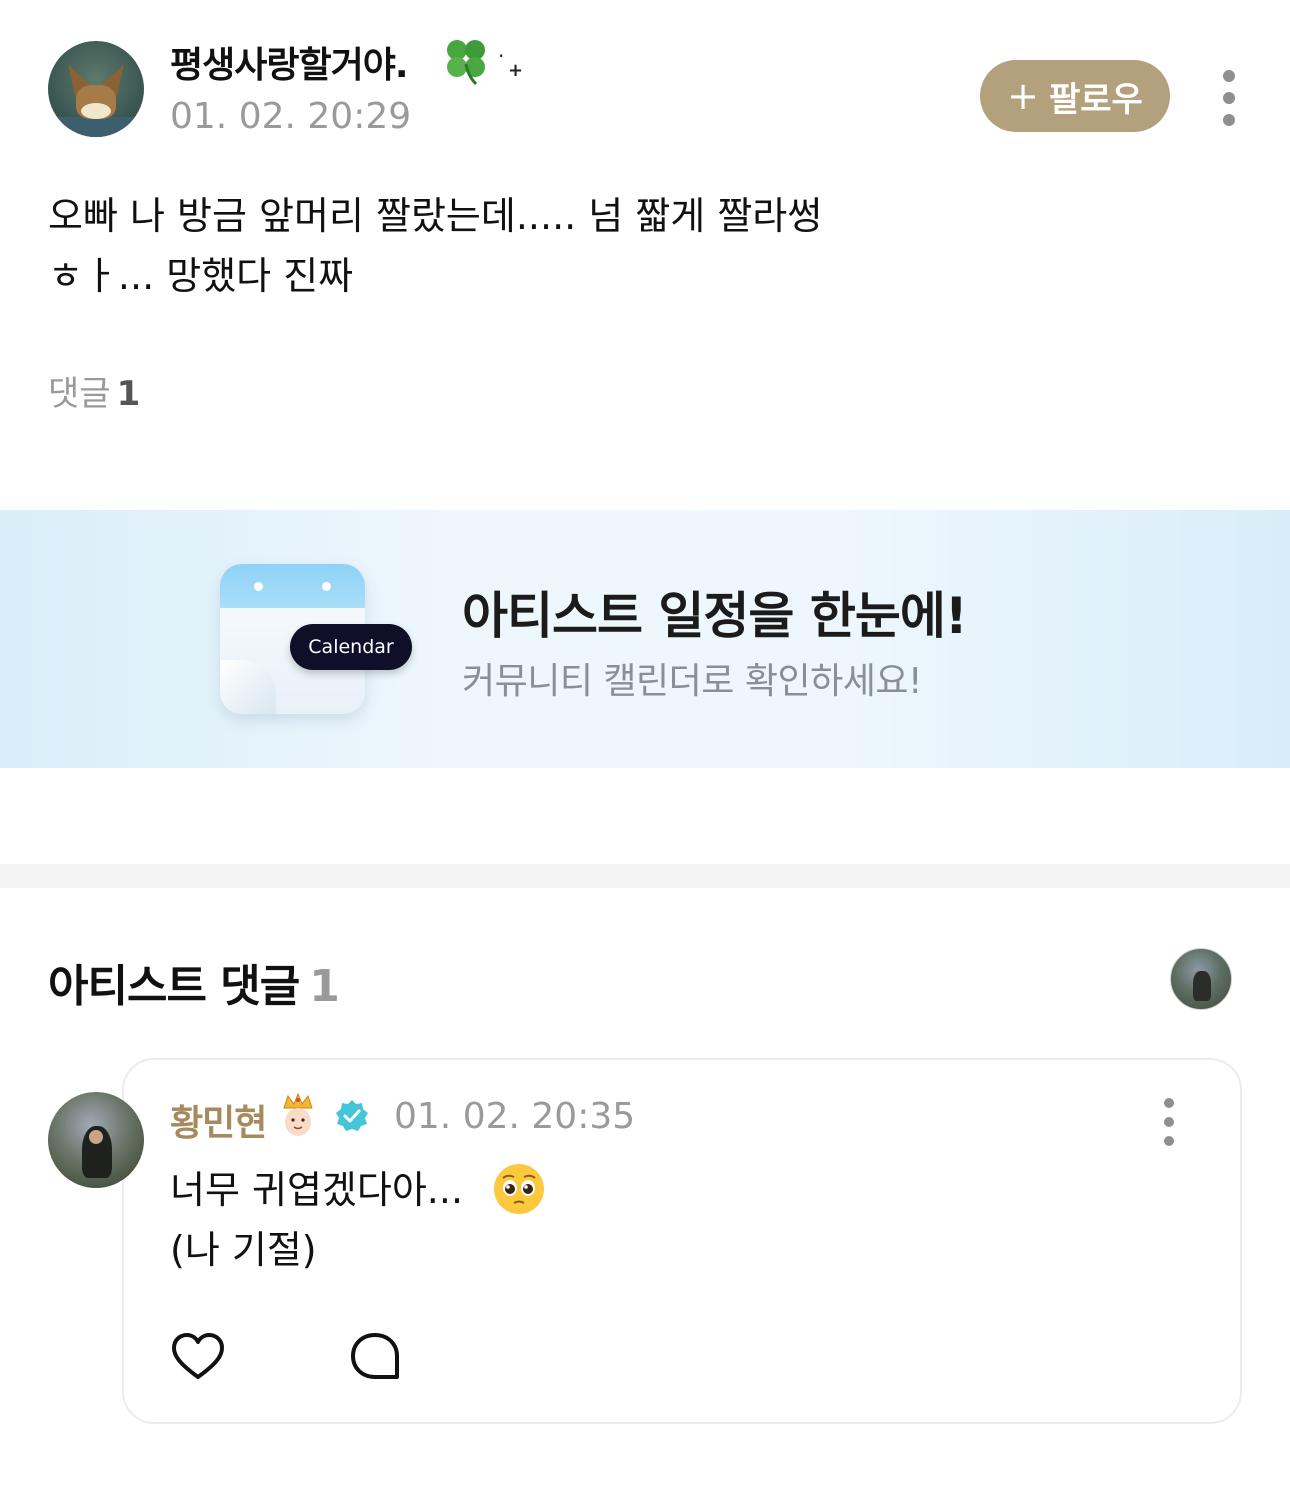 This screenshot has width=1290, height=1497. I want to click on post-more-options-icon, so click(1229, 98).